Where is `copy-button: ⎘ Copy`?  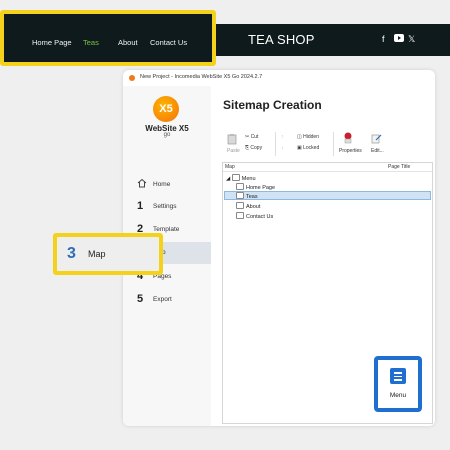 copy-button: ⎘ Copy is located at coordinates (253, 148).